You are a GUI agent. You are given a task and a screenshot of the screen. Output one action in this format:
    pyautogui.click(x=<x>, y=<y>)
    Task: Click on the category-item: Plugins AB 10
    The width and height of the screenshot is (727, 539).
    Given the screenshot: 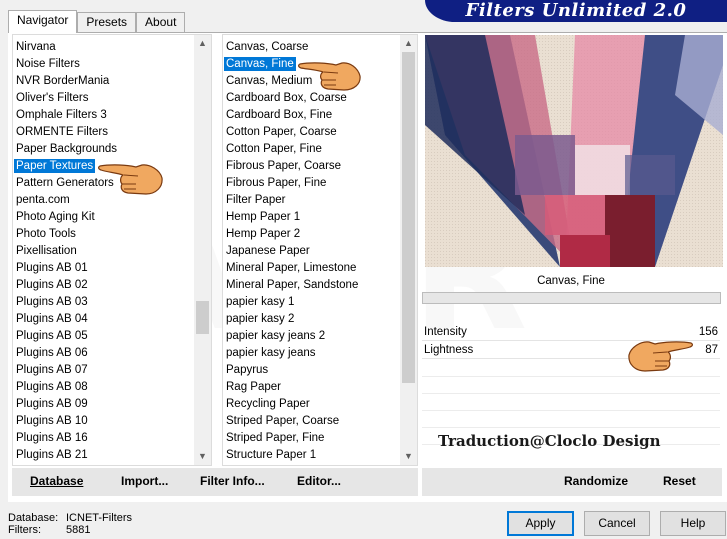 What is the action you would take?
    pyautogui.click(x=103, y=421)
    